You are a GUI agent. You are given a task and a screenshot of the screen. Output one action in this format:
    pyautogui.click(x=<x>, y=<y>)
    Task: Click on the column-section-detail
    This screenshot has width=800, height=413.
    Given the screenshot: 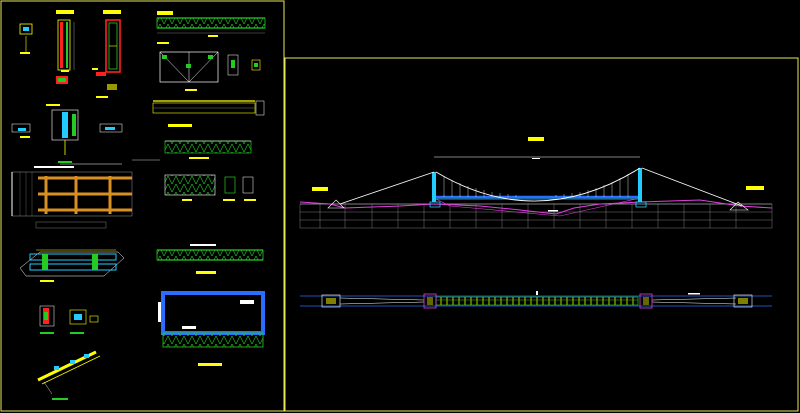 What is the action you would take?
    pyautogui.click(x=83, y=58)
    